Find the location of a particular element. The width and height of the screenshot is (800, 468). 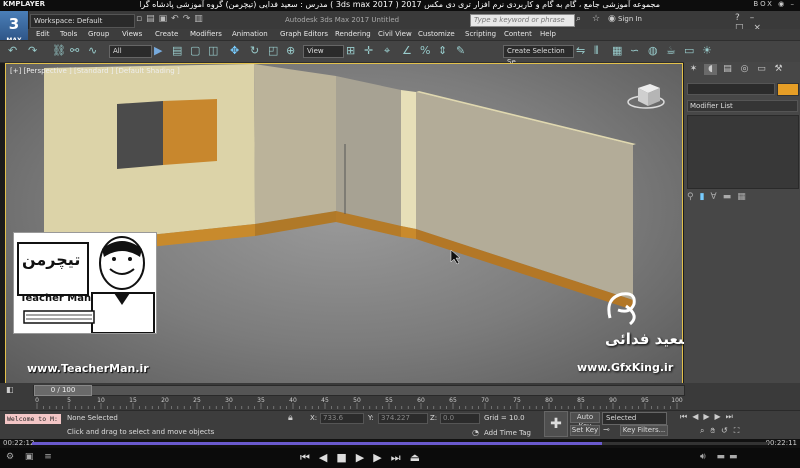

menu-create: Create is located at coordinates (166, 34).